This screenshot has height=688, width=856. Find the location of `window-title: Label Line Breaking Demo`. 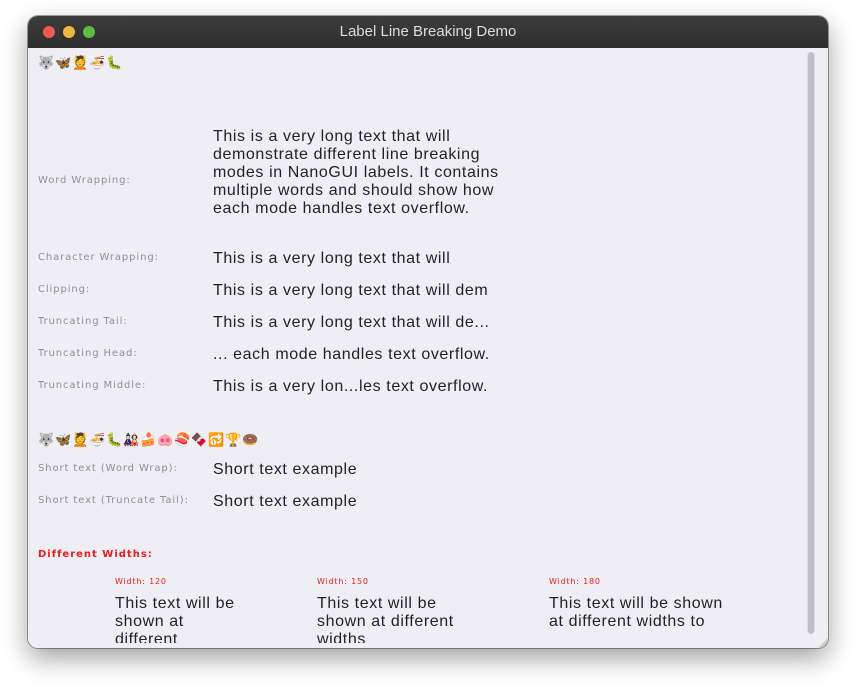

window-title: Label Line Breaking Demo is located at coordinates (428, 31).